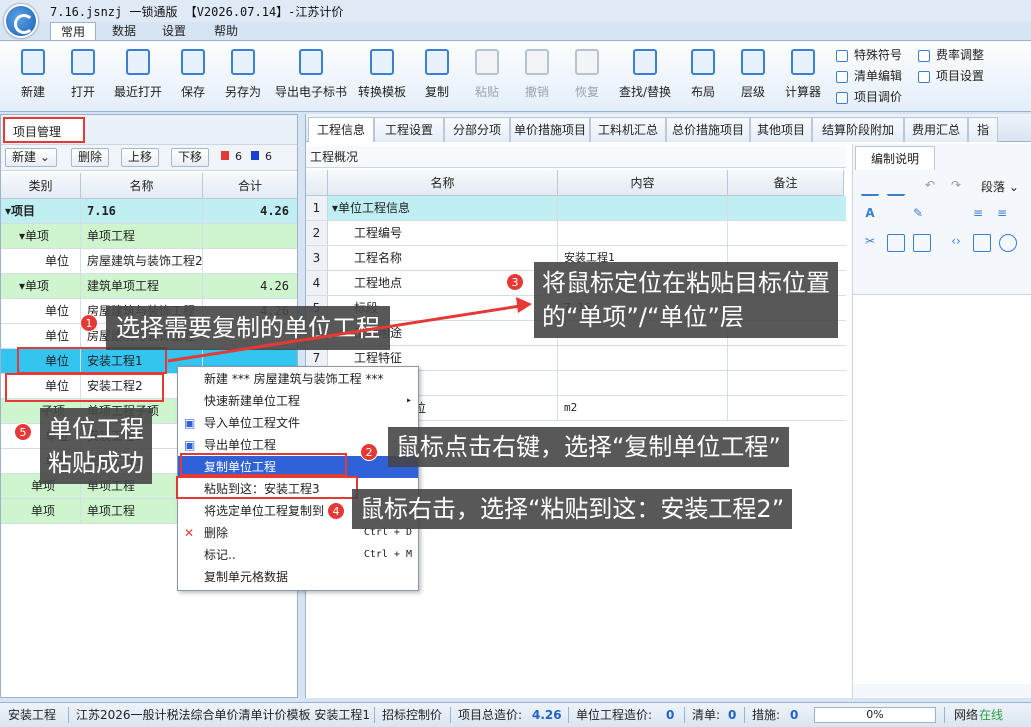 This screenshot has width=1031, height=727. Describe the element at coordinates (344, 333) in the screenshot. I see `arrow-line` at that location.